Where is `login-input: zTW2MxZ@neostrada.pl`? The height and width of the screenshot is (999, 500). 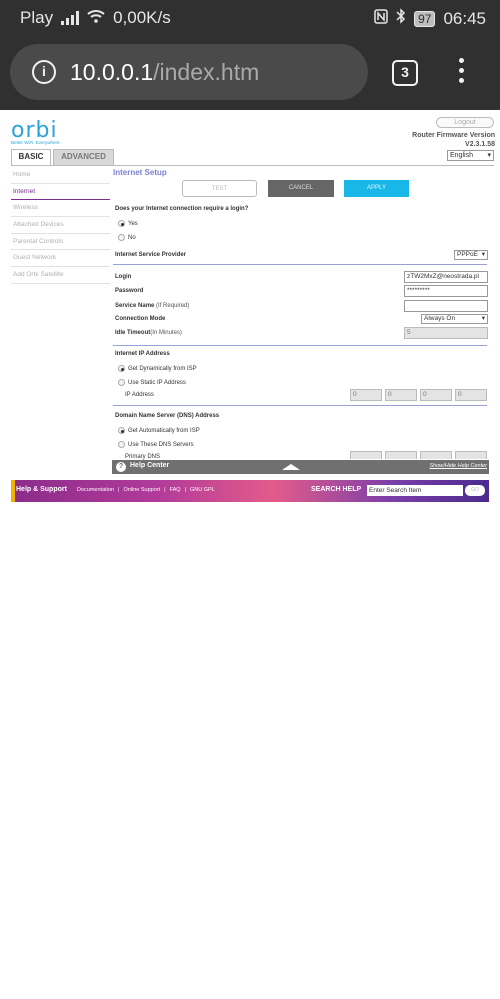
login-input: zTW2MxZ@neostrada.pl is located at coordinates (446, 277).